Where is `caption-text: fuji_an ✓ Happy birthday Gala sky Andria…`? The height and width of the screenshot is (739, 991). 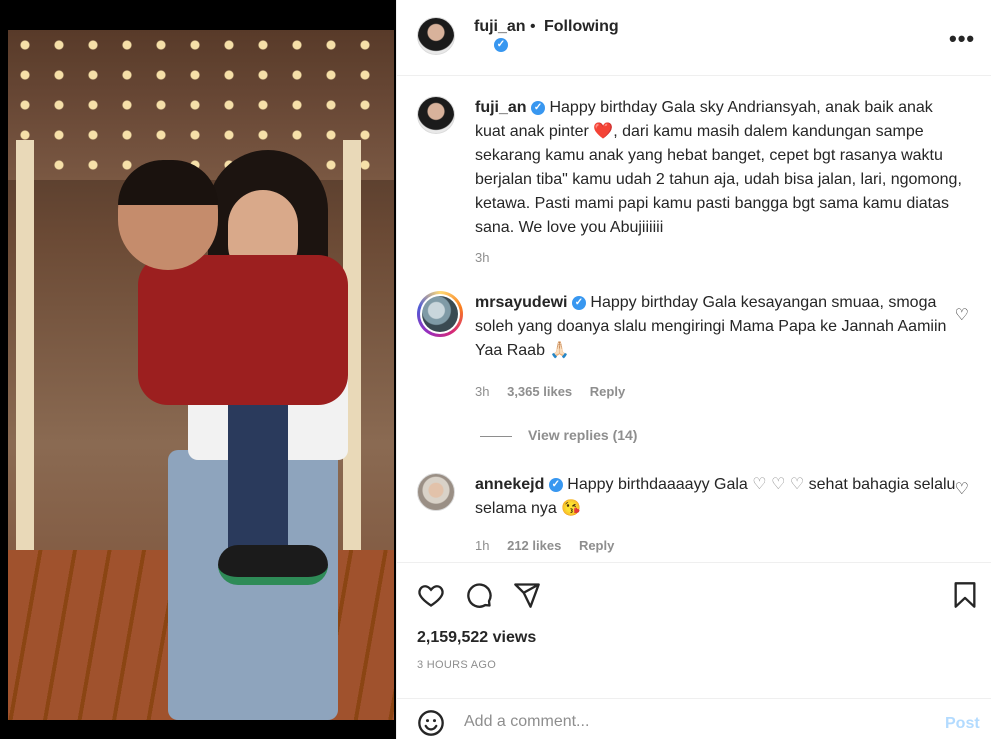
caption-text: fuji_an ✓ Happy birthday Gala sky Andria… is located at coordinates (718, 167).